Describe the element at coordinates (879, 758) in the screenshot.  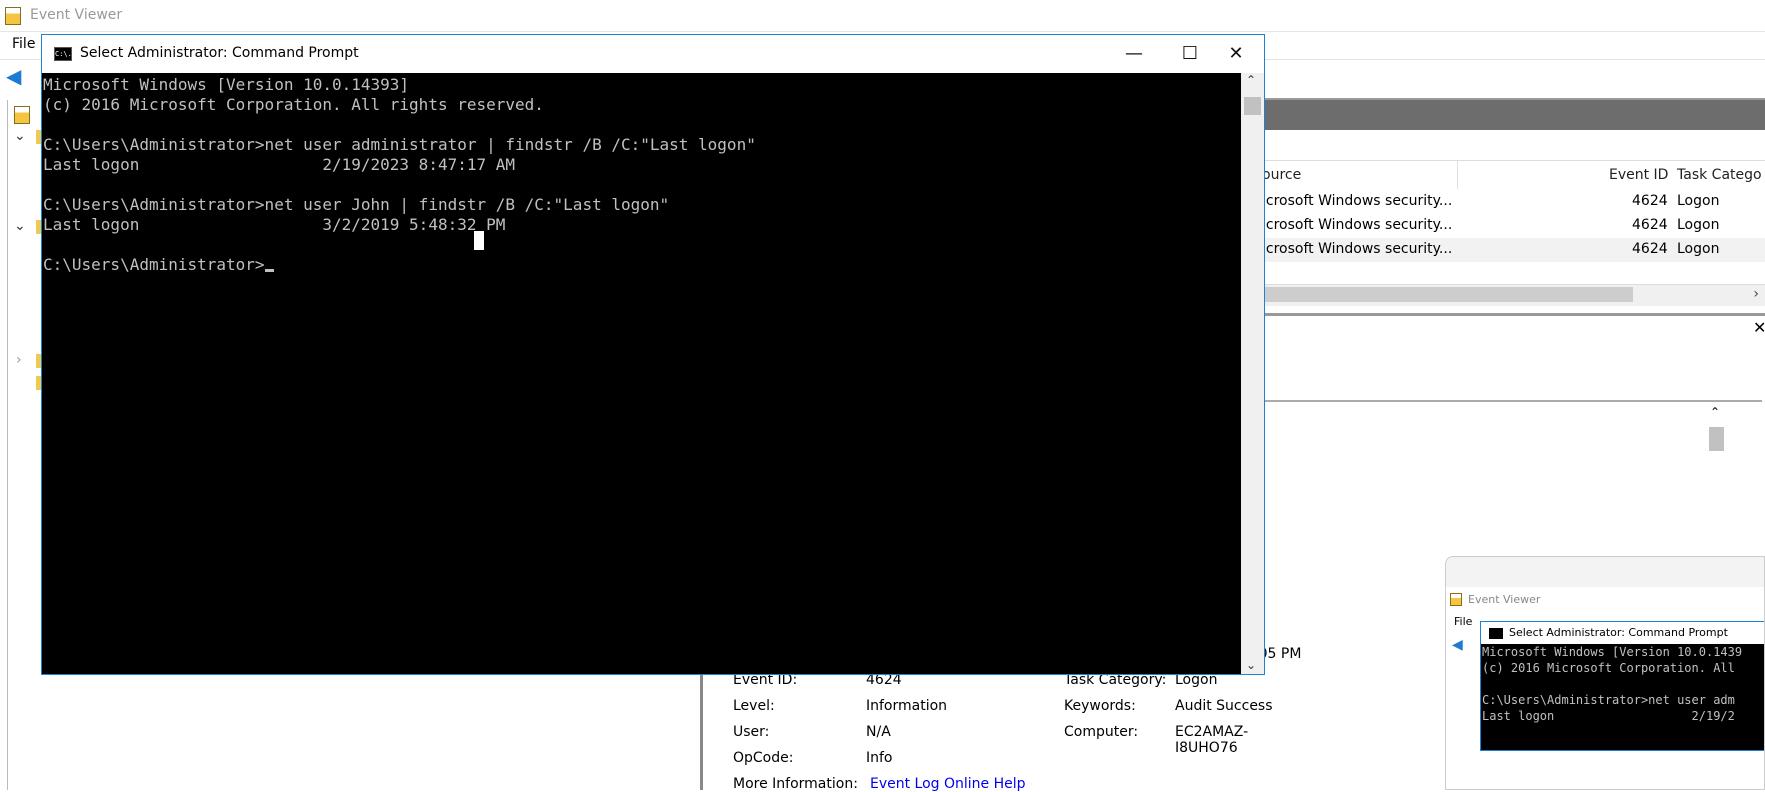
I see `opcode-value: Info` at that location.